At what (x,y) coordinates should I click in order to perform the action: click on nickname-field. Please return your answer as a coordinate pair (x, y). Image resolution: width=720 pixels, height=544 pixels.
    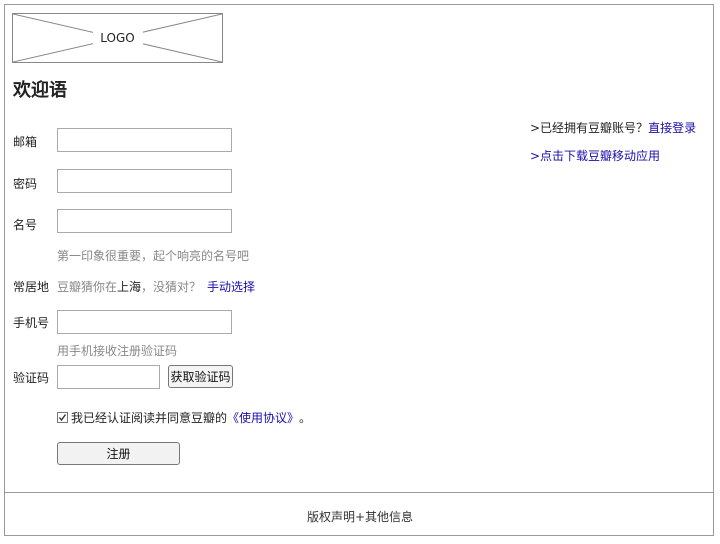
    Looking at the image, I should click on (144, 221).